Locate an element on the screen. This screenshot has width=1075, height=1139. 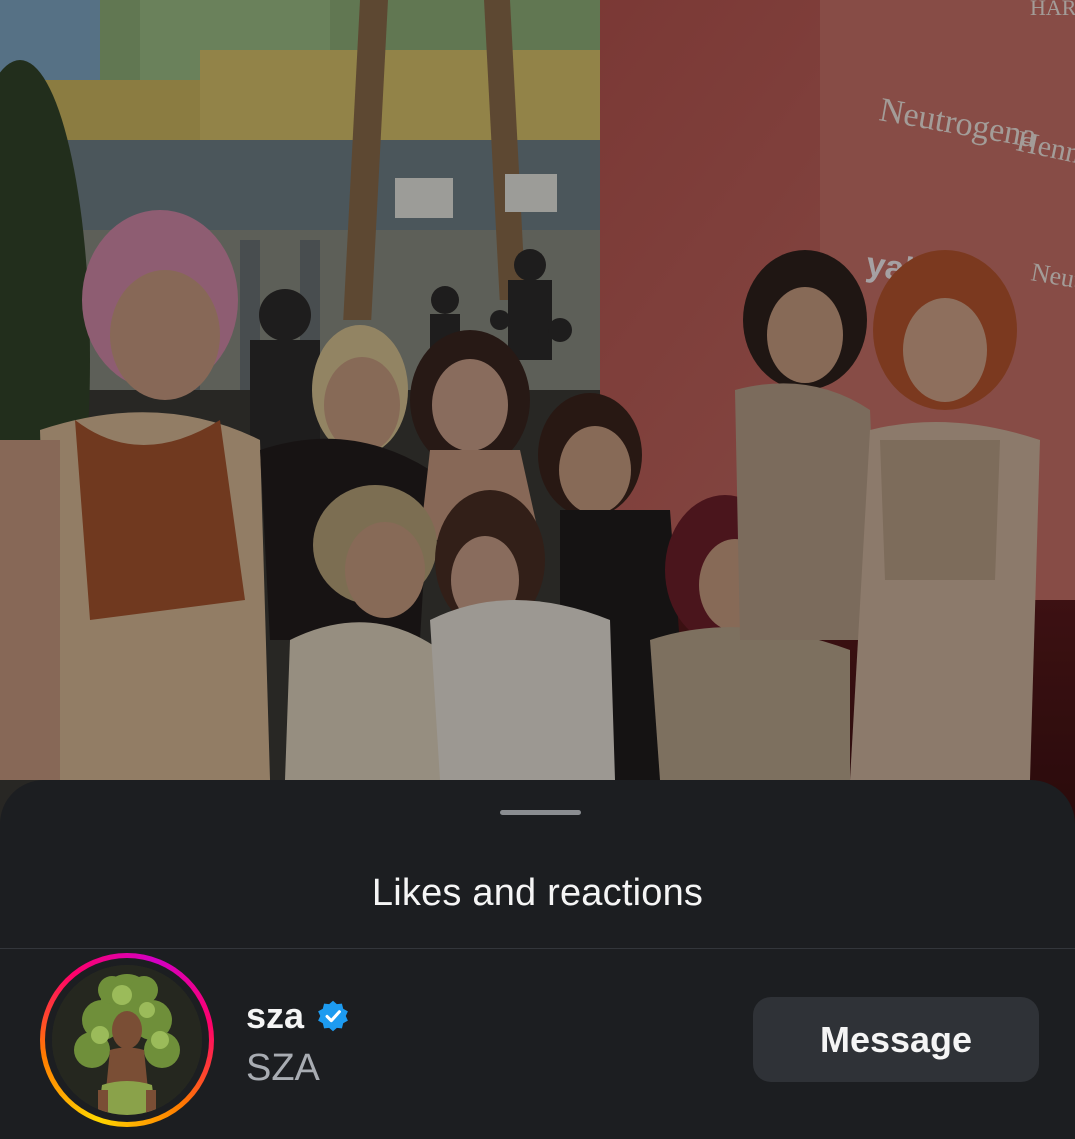
avatar is located at coordinates (127, 1040).